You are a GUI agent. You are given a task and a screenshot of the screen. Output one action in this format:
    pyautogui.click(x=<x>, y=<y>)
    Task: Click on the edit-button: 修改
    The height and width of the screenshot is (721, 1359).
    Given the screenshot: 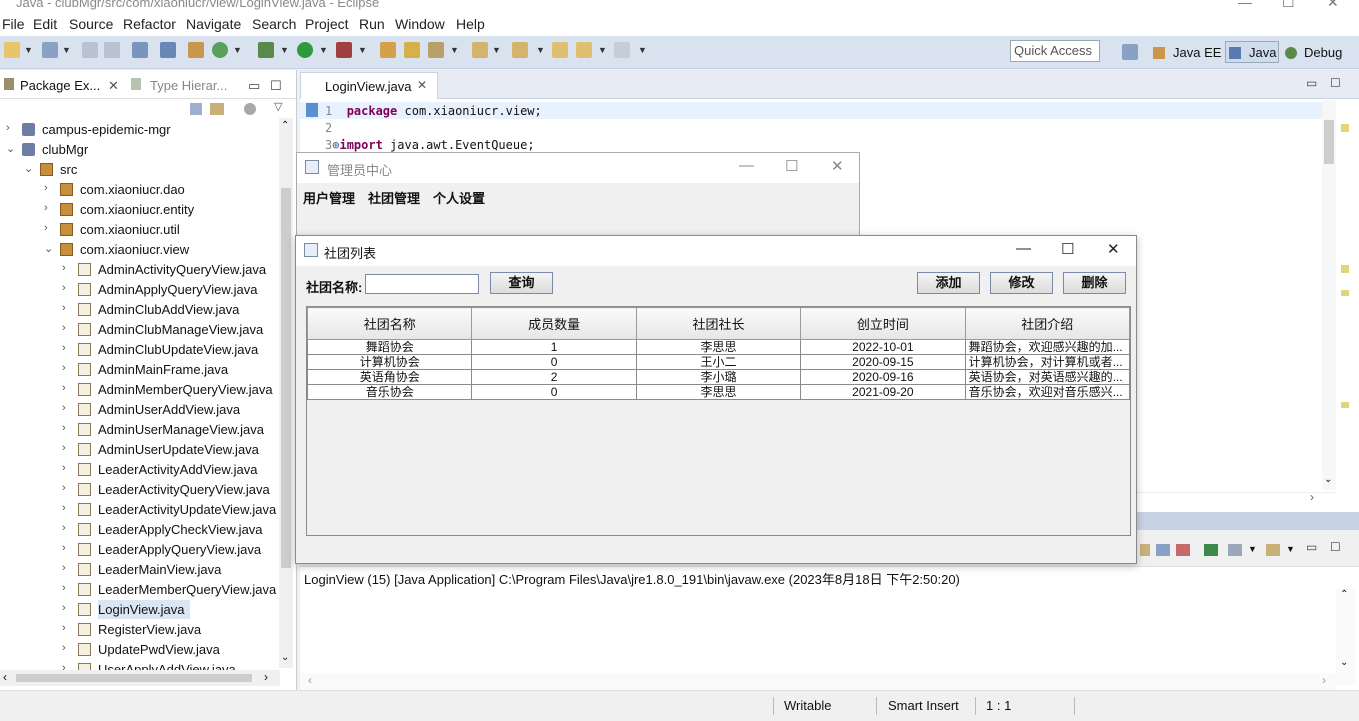 What is the action you would take?
    pyautogui.click(x=1021, y=283)
    